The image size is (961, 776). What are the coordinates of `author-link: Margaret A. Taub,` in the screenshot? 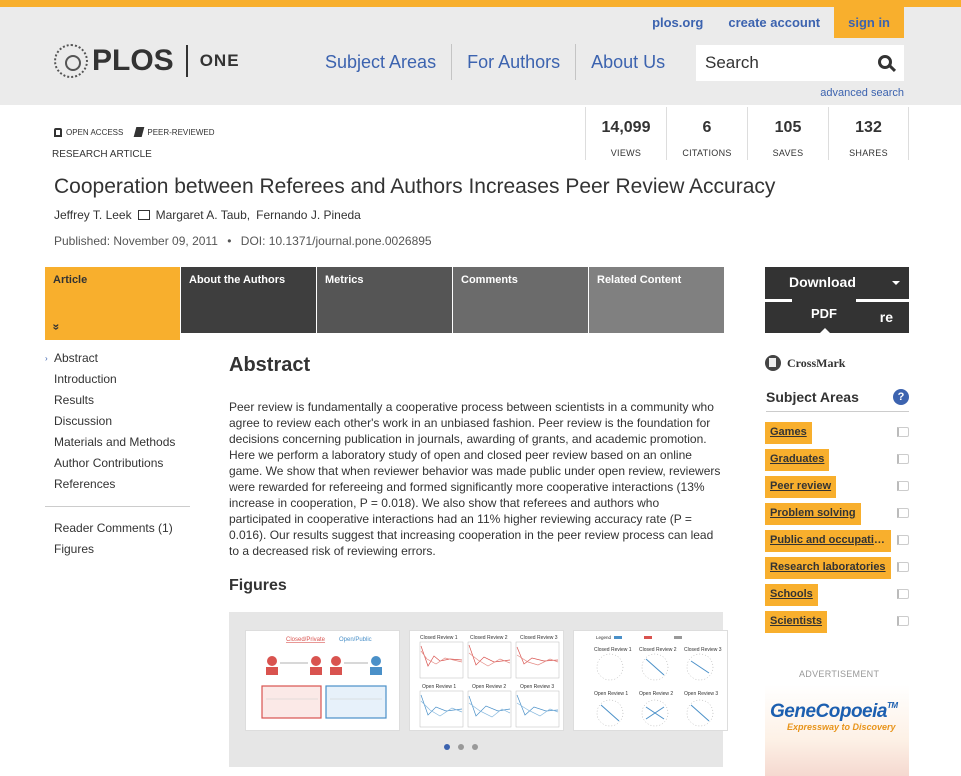 It's located at (203, 215).